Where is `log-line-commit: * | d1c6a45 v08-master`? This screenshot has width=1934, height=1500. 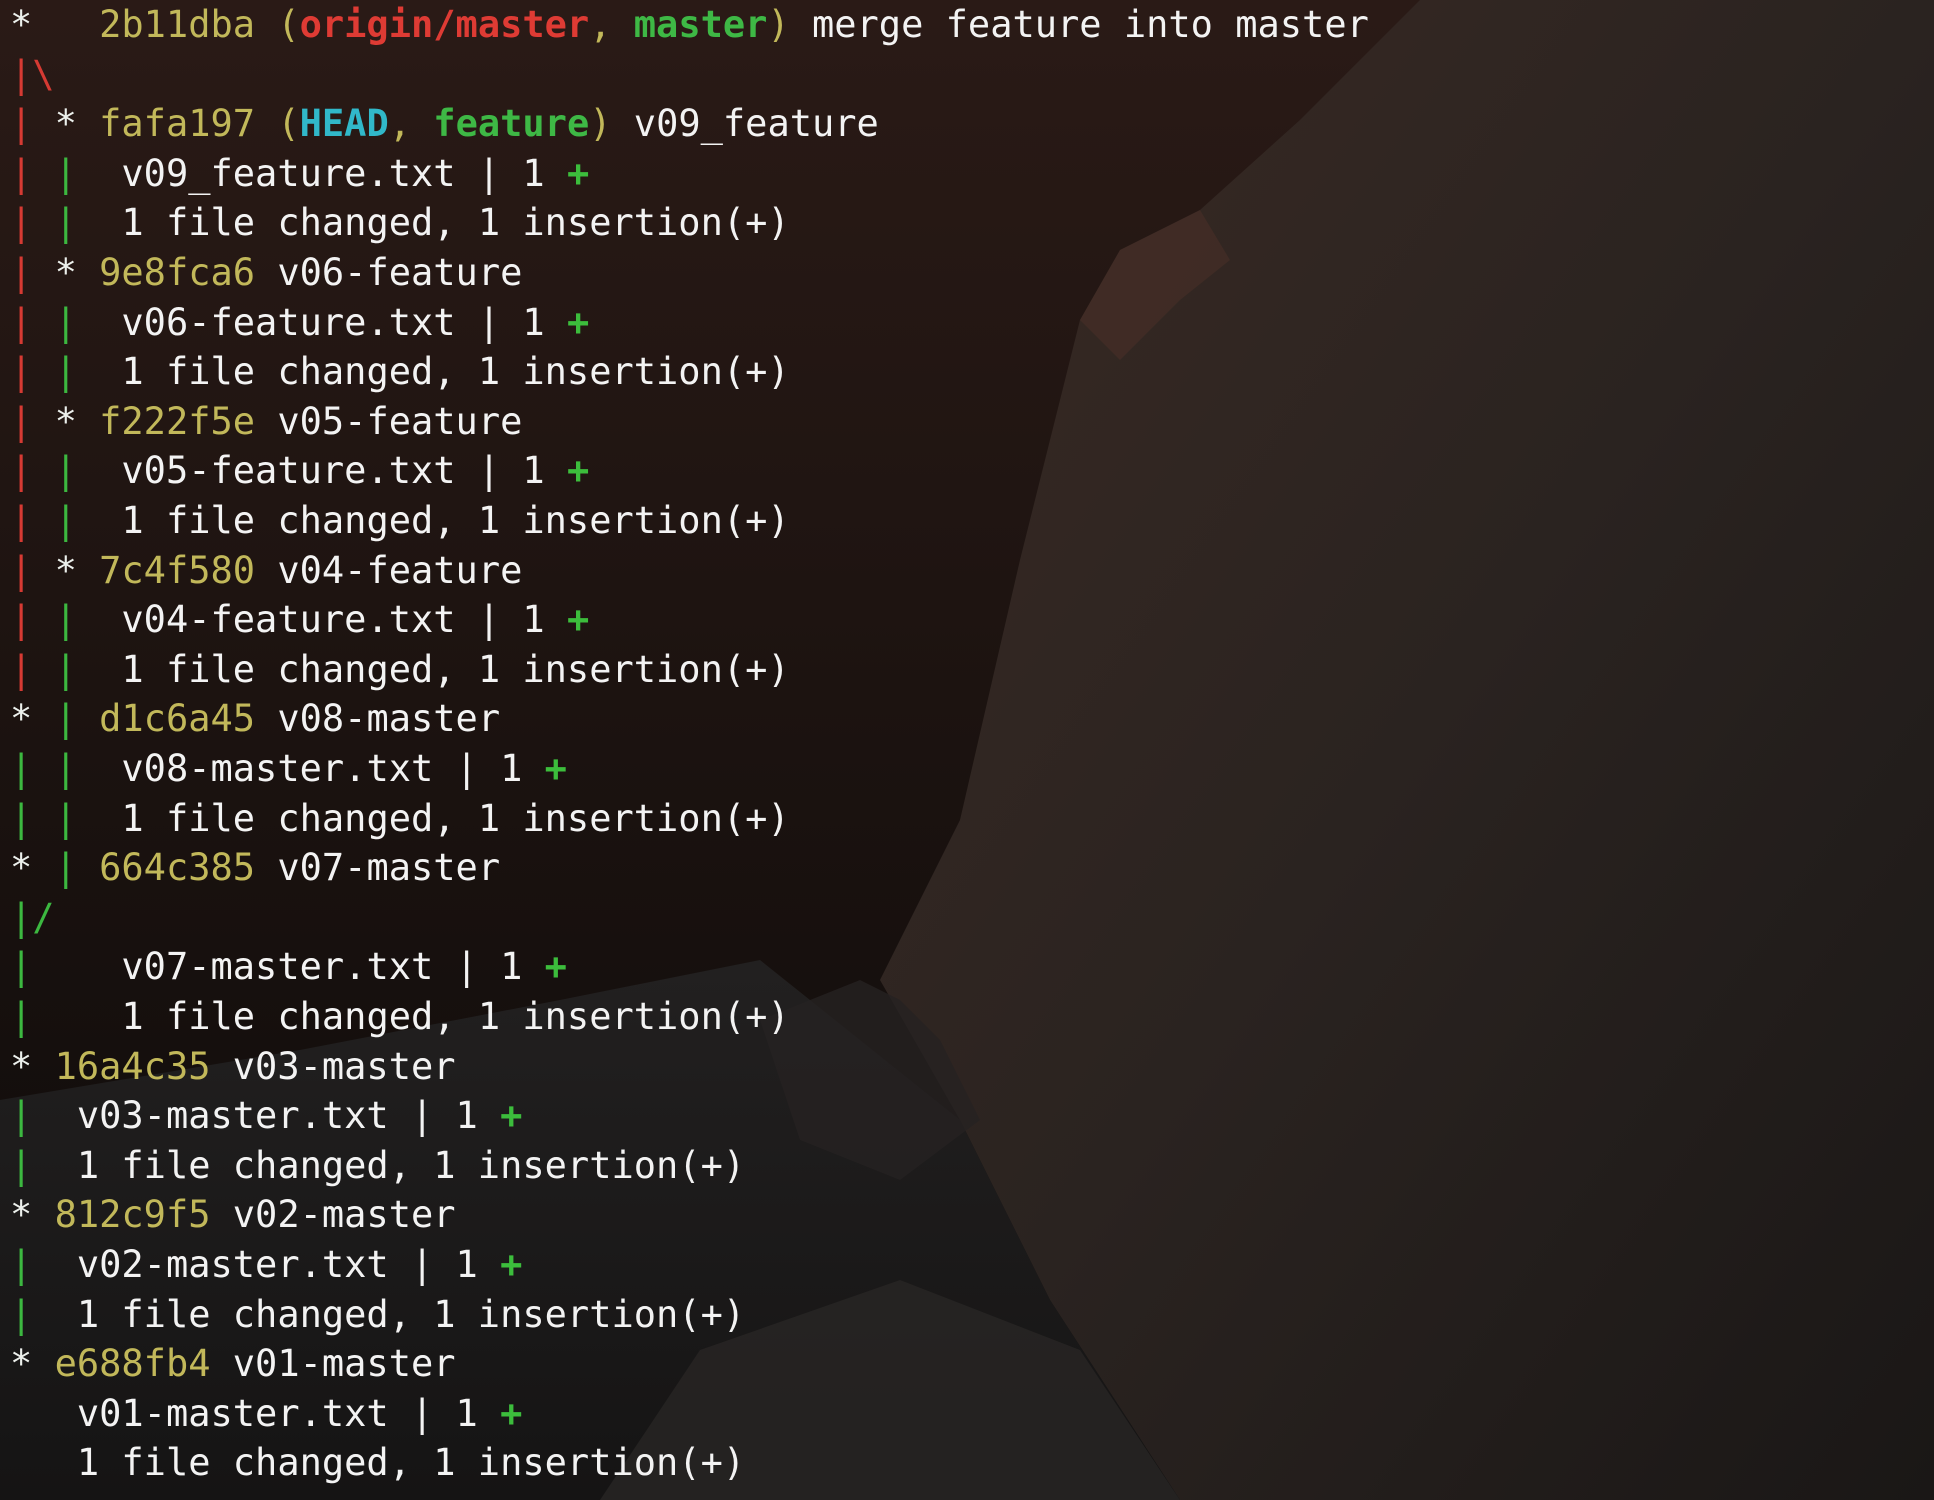 log-line-commit: * | d1c6a45 v08-master is located at coordinates (255, 719).